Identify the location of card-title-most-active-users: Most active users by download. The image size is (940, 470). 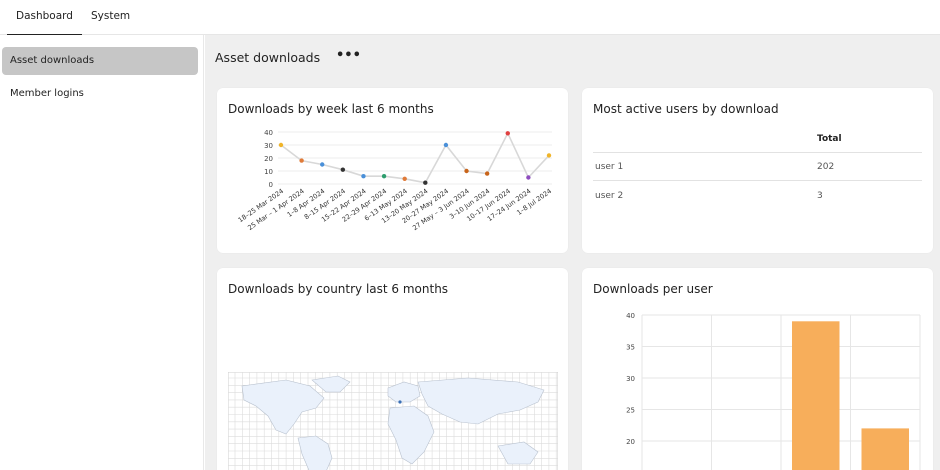
(686, 109).